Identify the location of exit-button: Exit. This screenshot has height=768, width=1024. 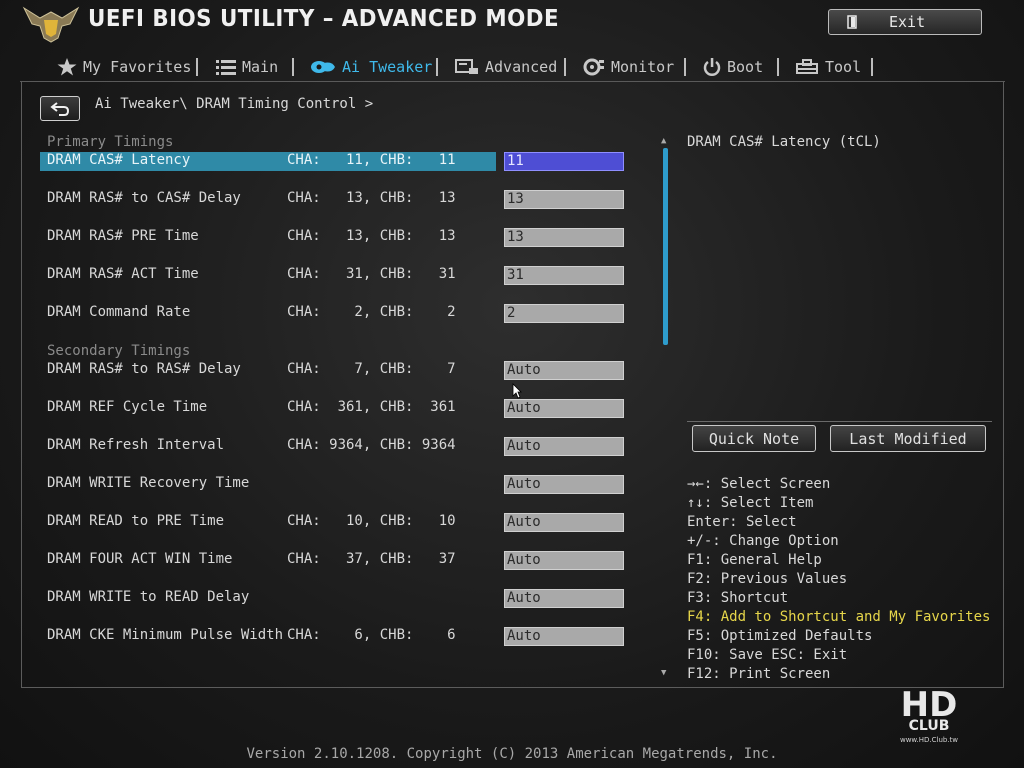
(905, 22).